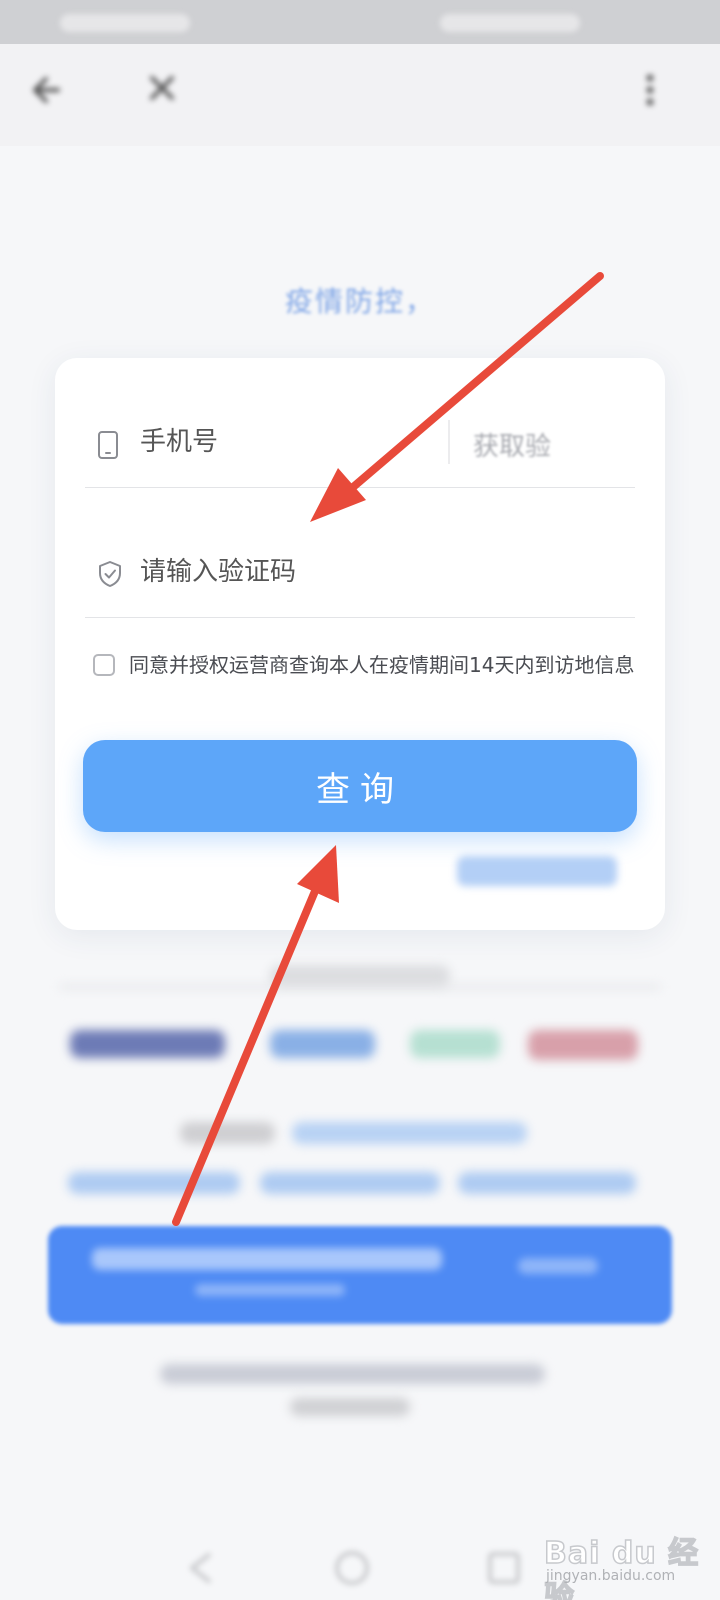 This screenshot has height=1600, width=720. I want to click on system-back-icon, so click(202, 1568).